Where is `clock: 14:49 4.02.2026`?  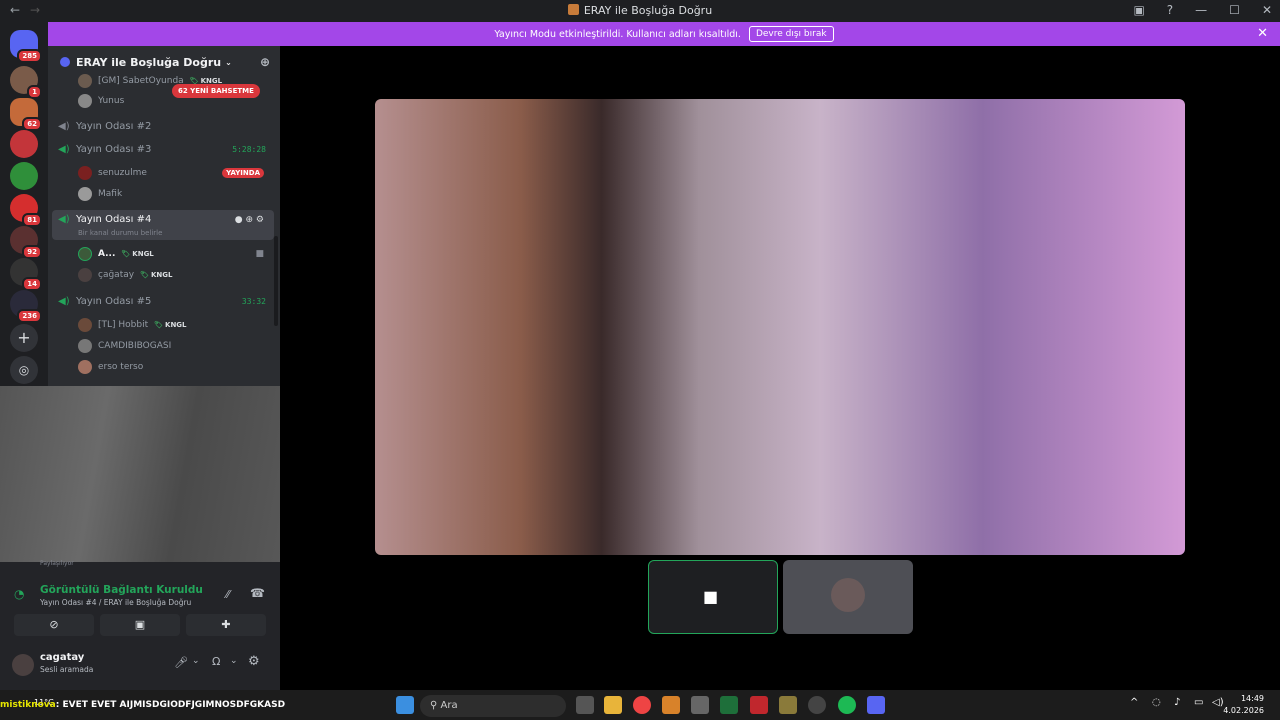
clock: 14:49 4.02.2026 is located at coordinates (1243, 705).